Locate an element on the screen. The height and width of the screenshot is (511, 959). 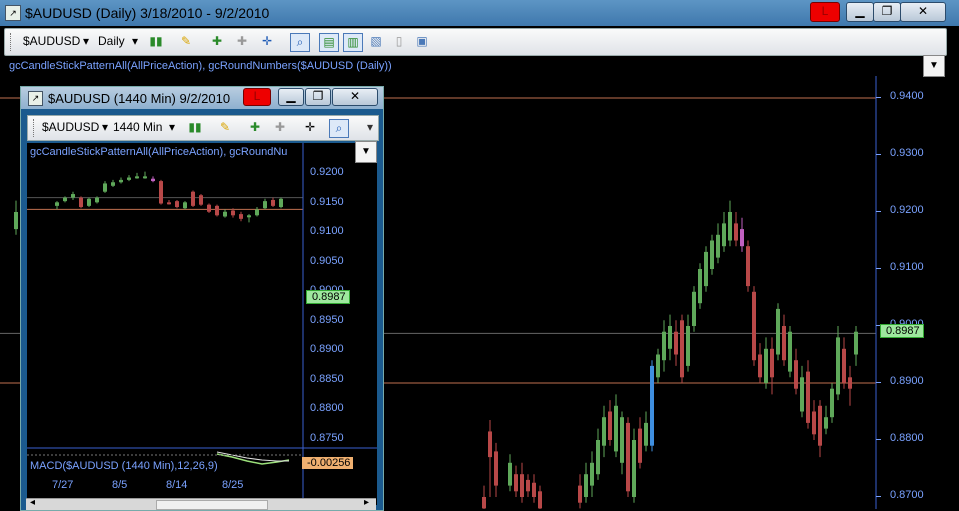
child-price-axis-label: 0.8850 is located at coordinates (327, 378).